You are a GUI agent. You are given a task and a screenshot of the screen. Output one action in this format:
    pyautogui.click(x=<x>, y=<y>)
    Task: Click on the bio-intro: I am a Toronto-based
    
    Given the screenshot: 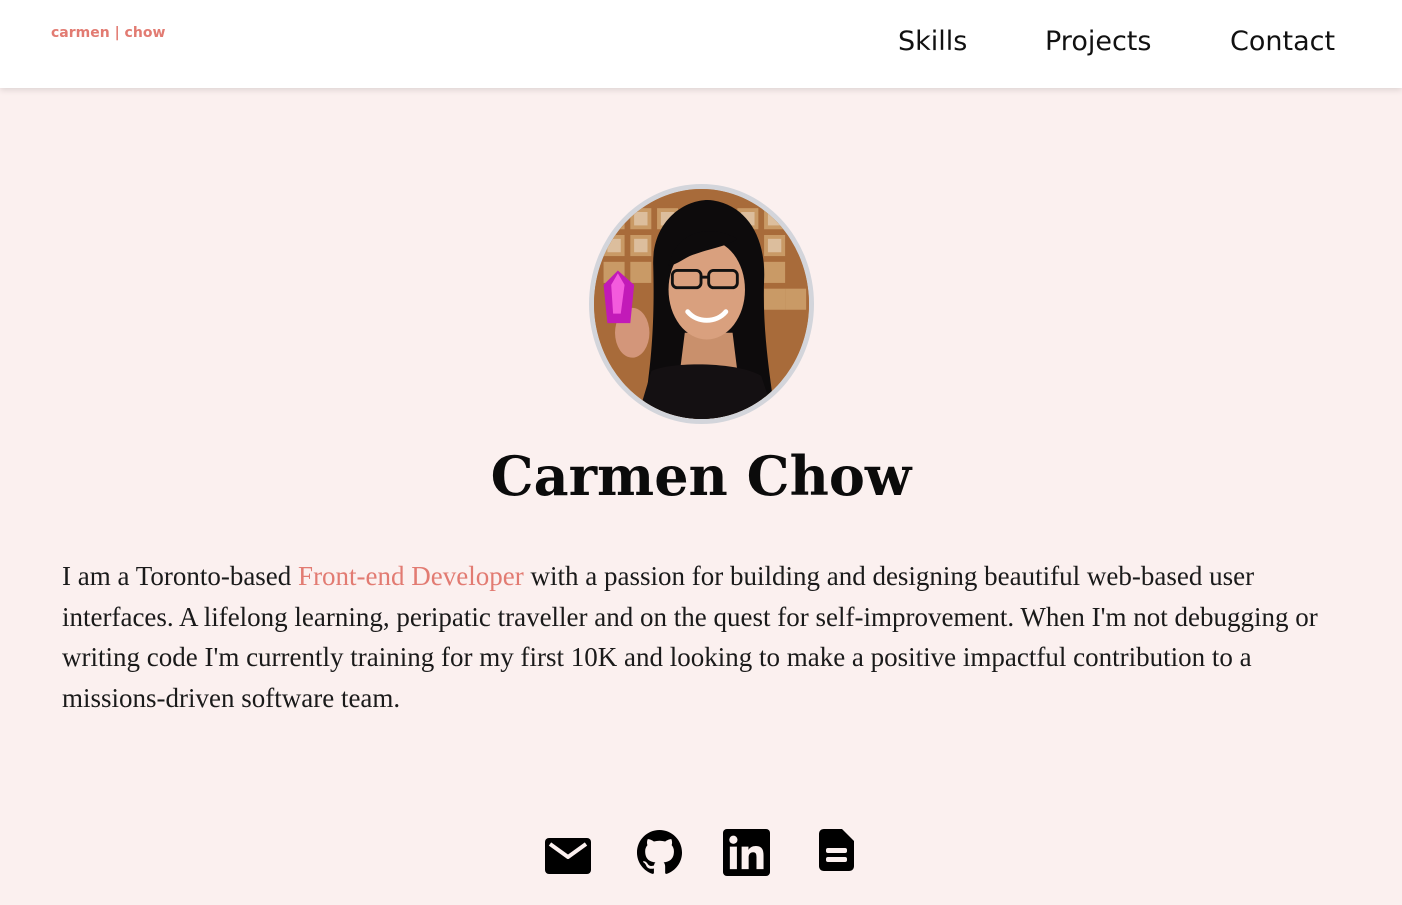 What is the action you would take?
    pyautogui.click(x=180, y=576)
    